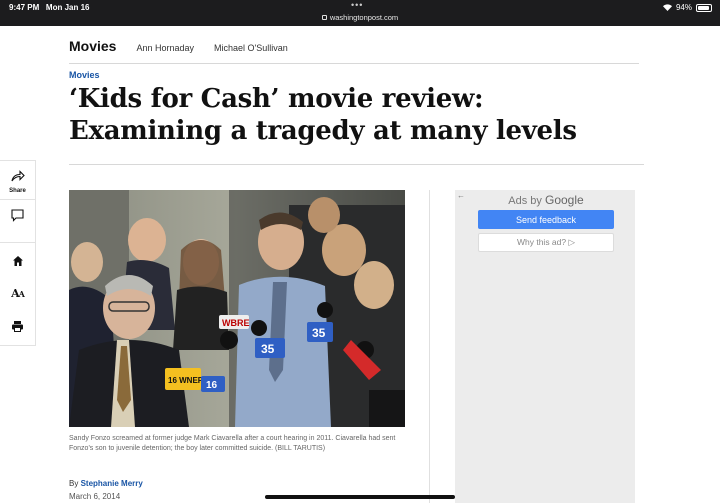 The image size is (720, 503). I want to click on home-icon, so click(18, 263).